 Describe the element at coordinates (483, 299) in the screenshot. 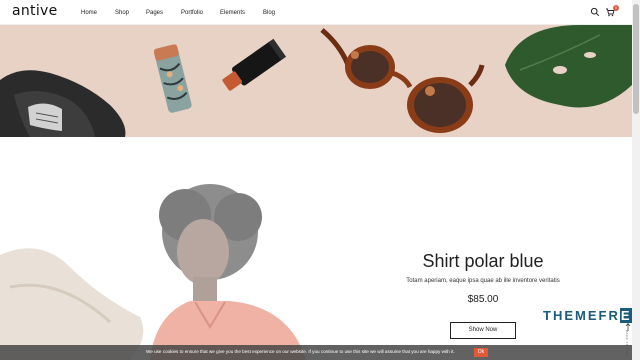

I see `product-price: $85.00` at that location.